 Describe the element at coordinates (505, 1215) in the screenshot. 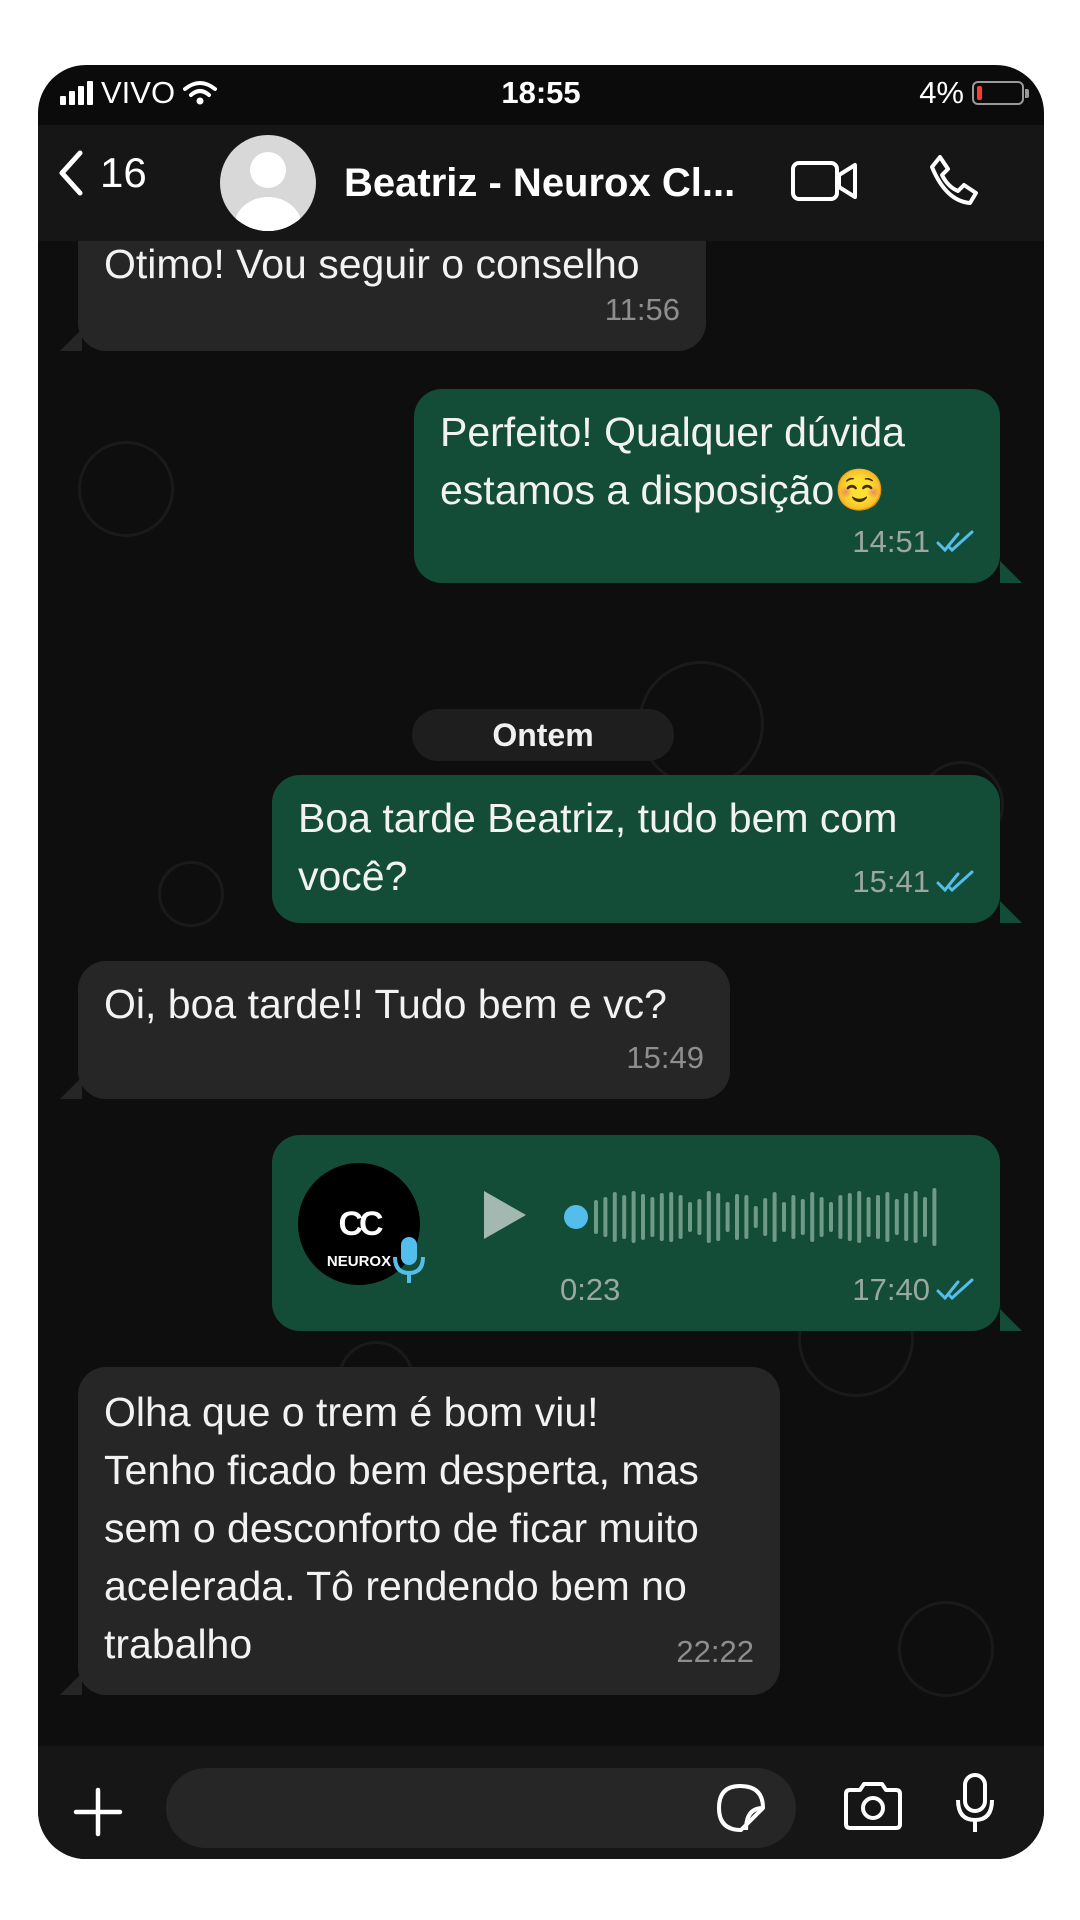

I see `play-icon` at that location.